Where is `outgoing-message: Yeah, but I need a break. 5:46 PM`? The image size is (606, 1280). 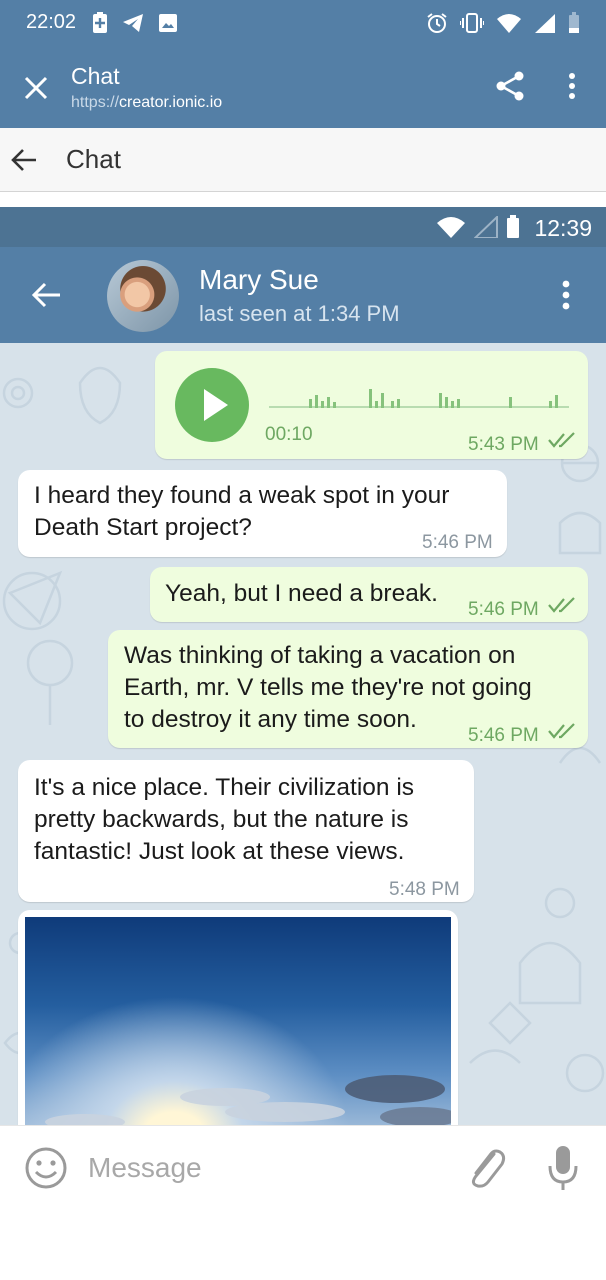 outgoing-message: Yeah, but I need a break. 5:46 PM is located at coordinates (369, 594).